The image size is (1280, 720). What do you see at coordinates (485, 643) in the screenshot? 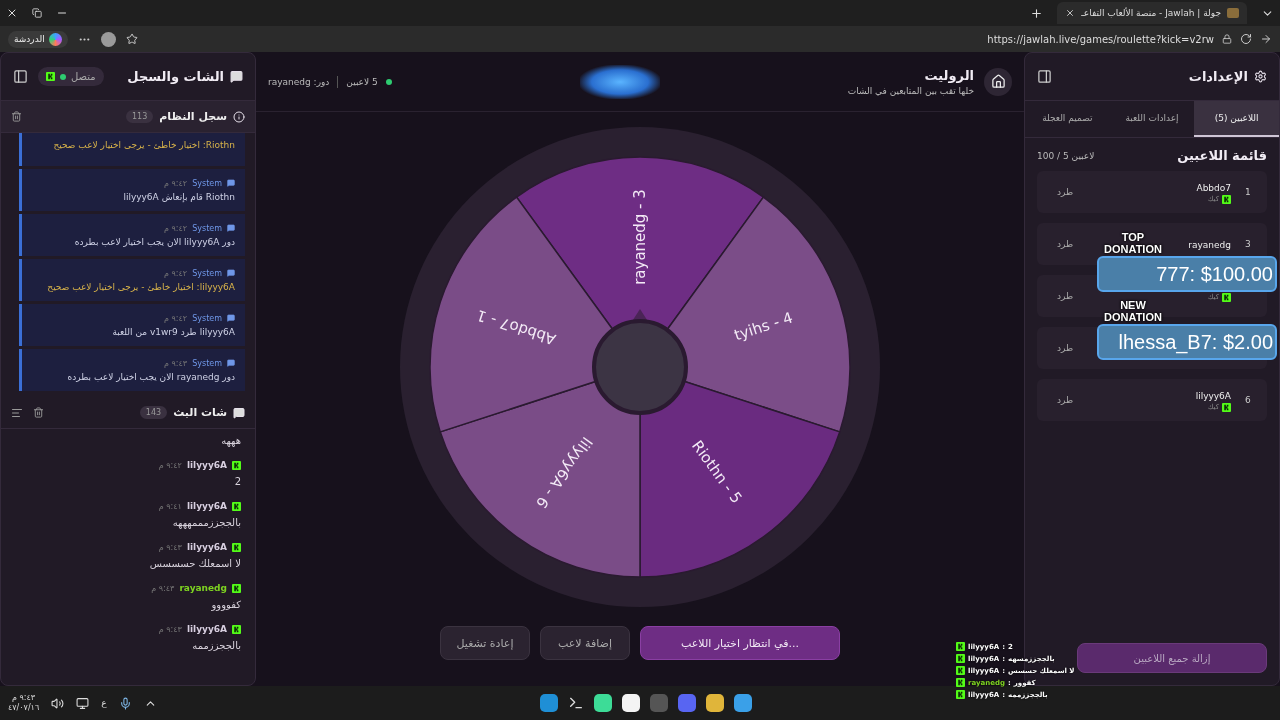
I see `action-button: إعادة تشغيل` at bounding box center [485, 643].